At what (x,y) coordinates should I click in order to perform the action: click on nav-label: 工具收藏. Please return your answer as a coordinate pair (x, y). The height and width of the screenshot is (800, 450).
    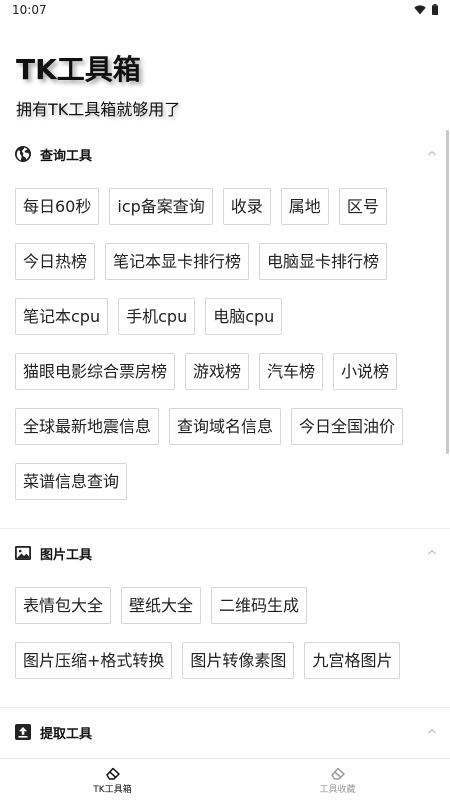
    Looking at the image, I should click on (337, 790).